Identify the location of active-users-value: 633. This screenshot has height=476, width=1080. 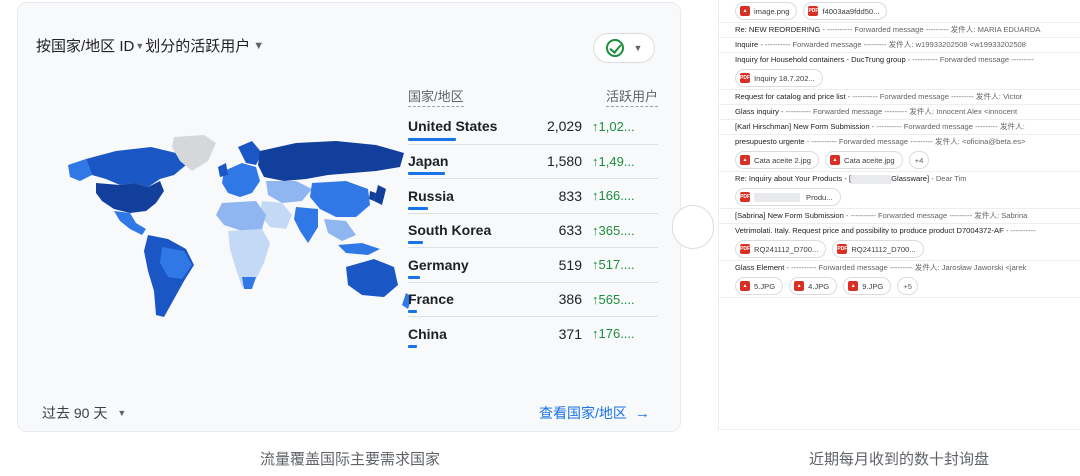
(570, 230).